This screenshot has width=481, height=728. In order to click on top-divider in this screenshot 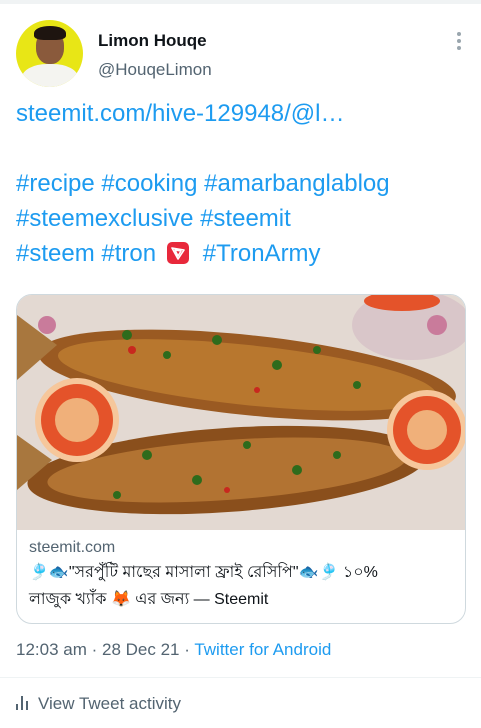, I will do `click(240, 2)`.